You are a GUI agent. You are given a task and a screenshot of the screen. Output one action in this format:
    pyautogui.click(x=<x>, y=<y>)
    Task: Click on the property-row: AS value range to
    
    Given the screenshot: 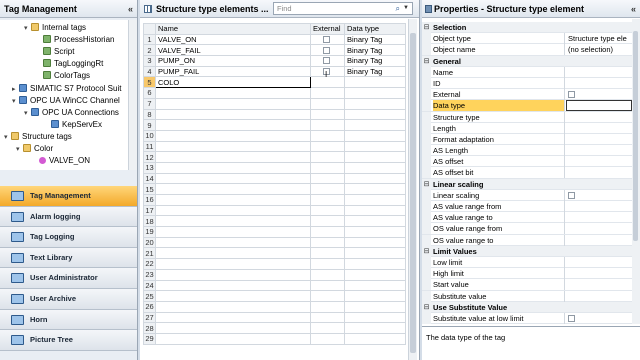 What is the action you would take?
    pyautogui.click(x=531, y=218)
    